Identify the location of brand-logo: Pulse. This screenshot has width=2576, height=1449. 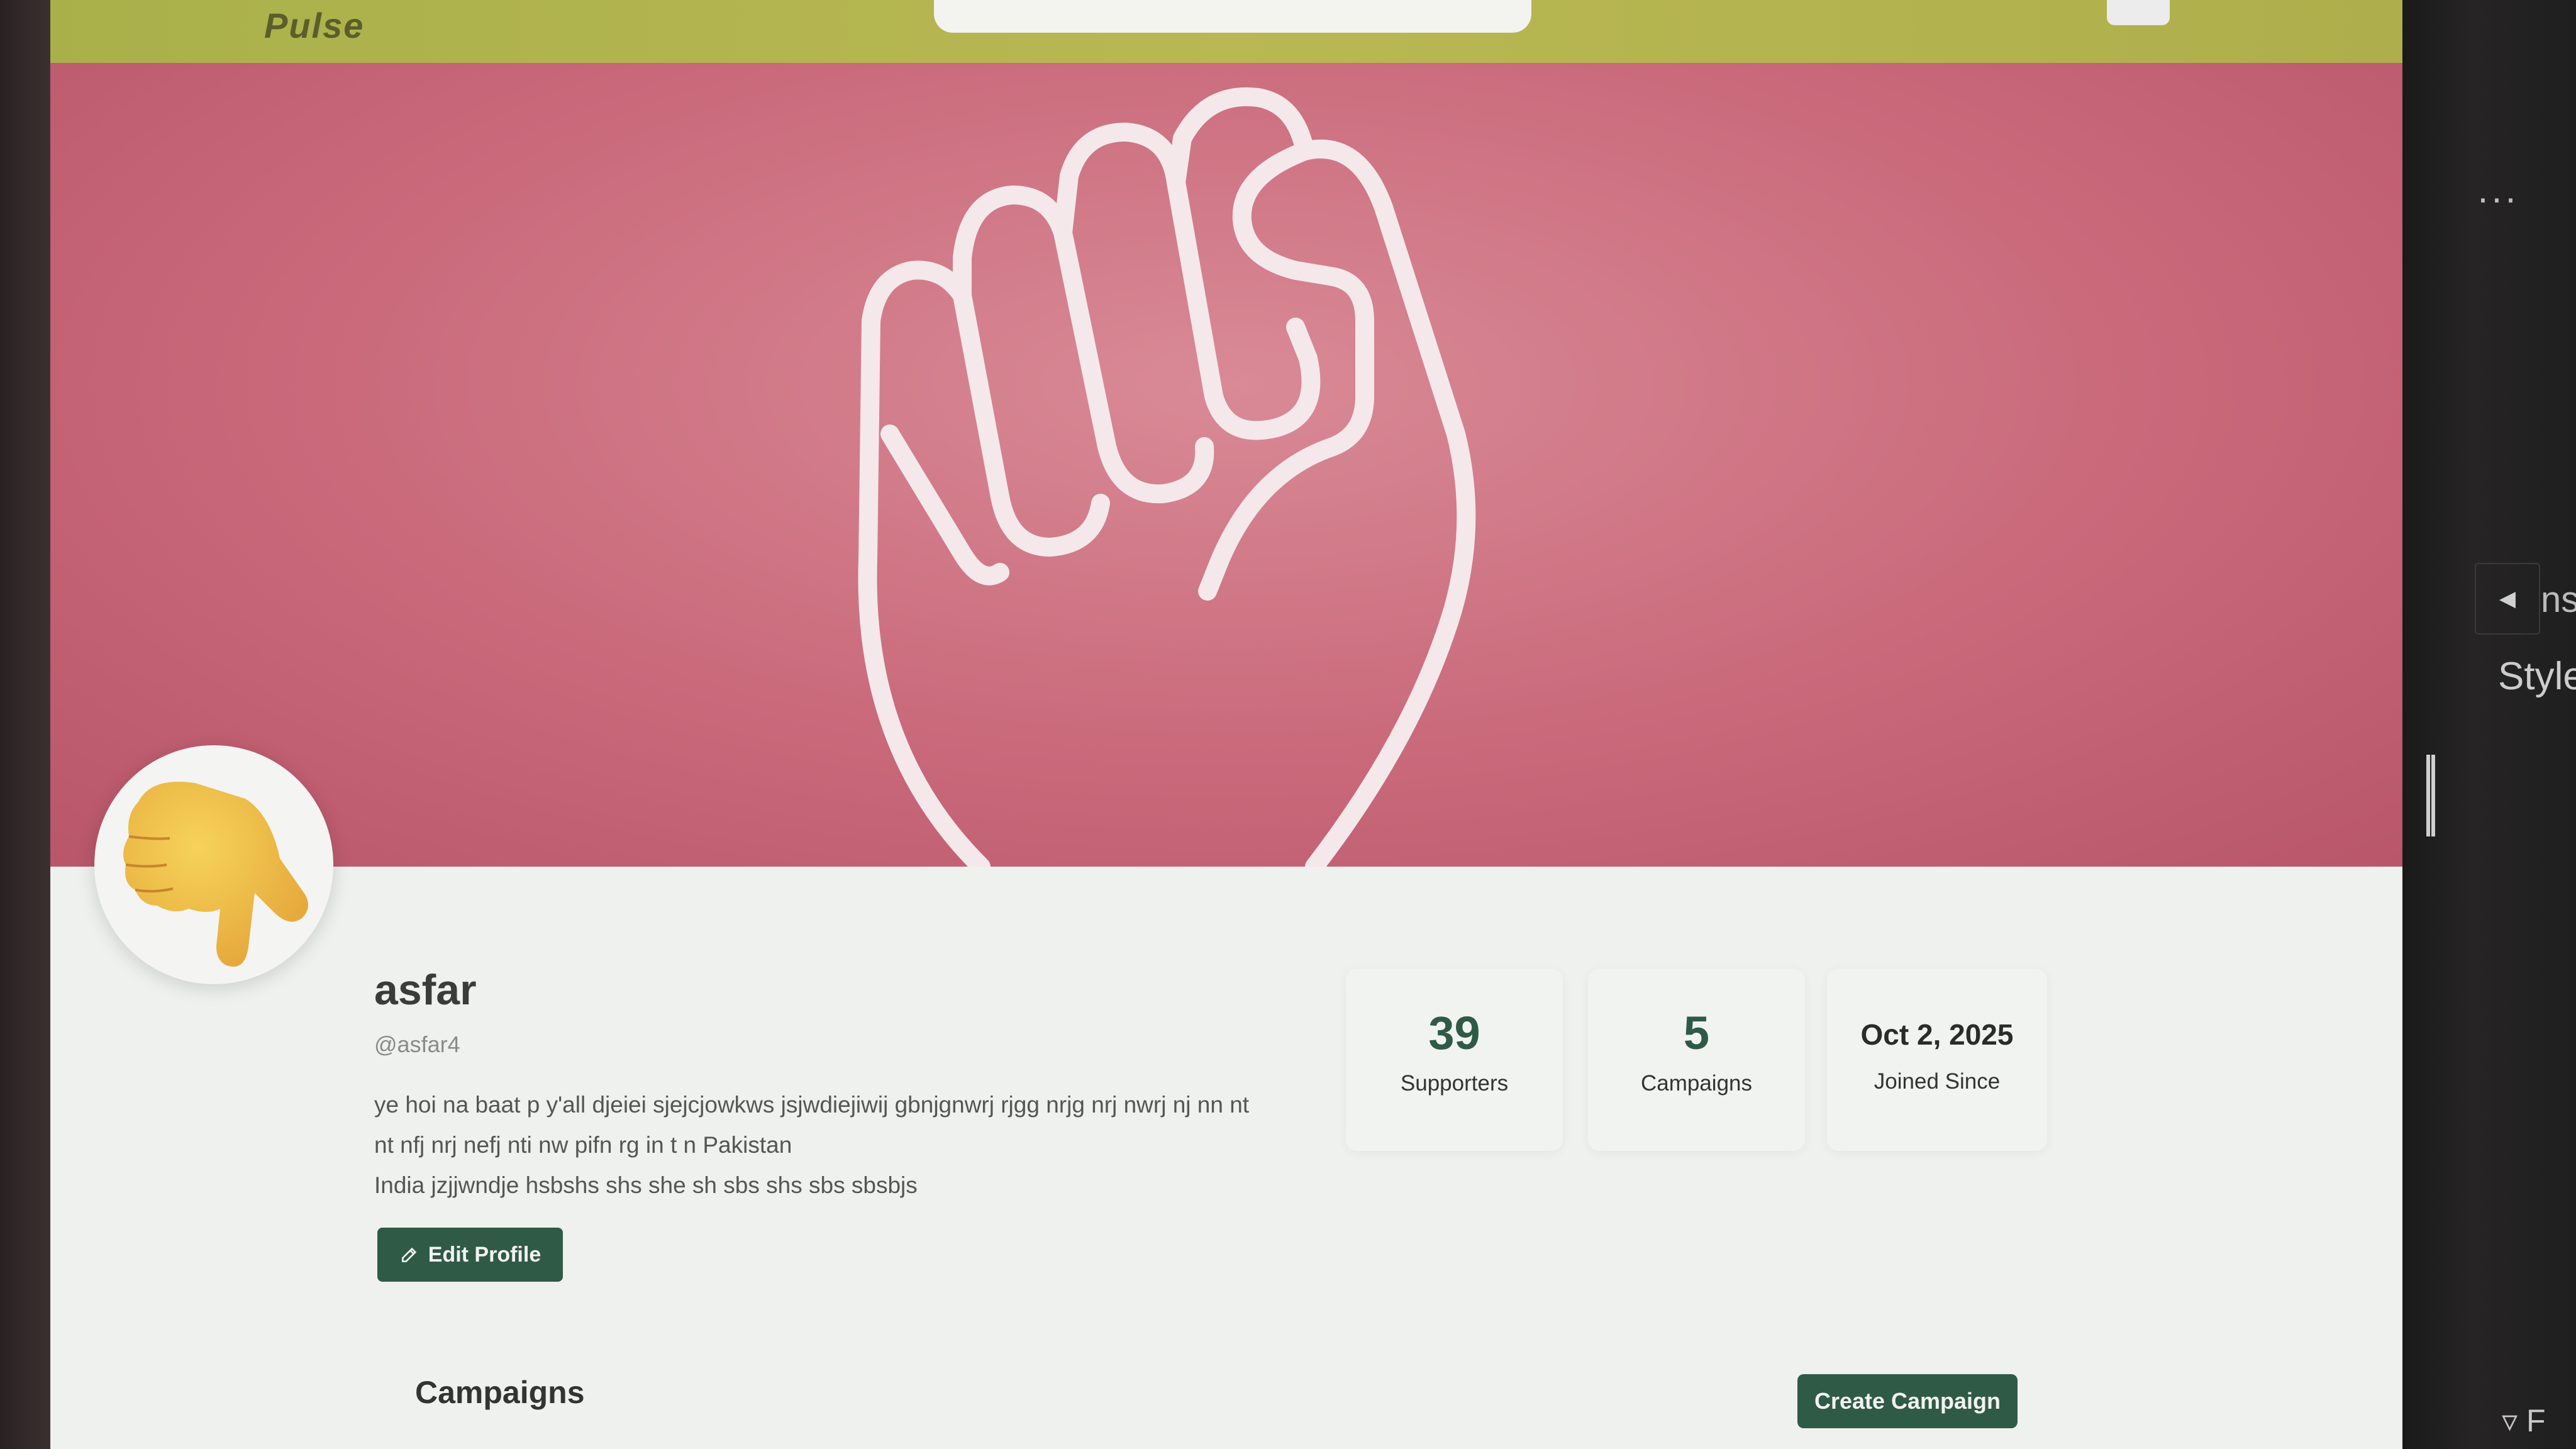
(314, 25).